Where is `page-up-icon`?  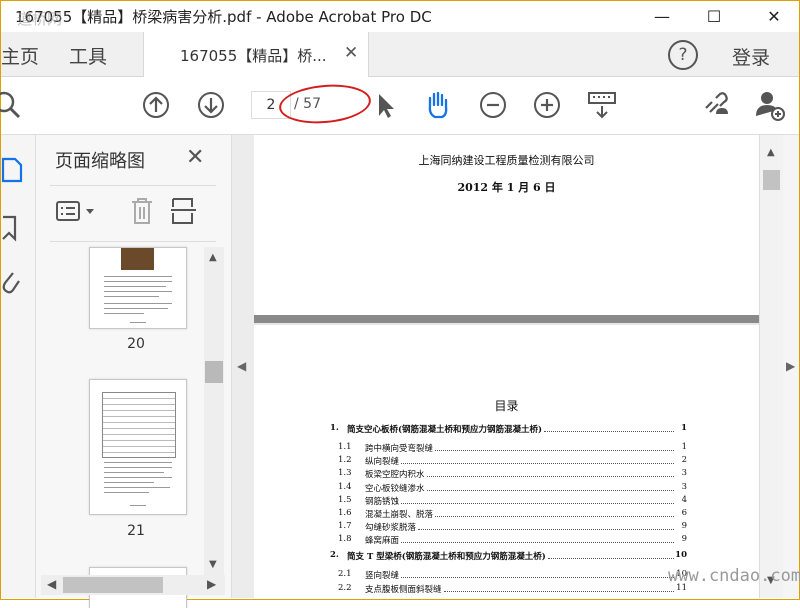 page-up-icon is located at coordinates (156, 105).